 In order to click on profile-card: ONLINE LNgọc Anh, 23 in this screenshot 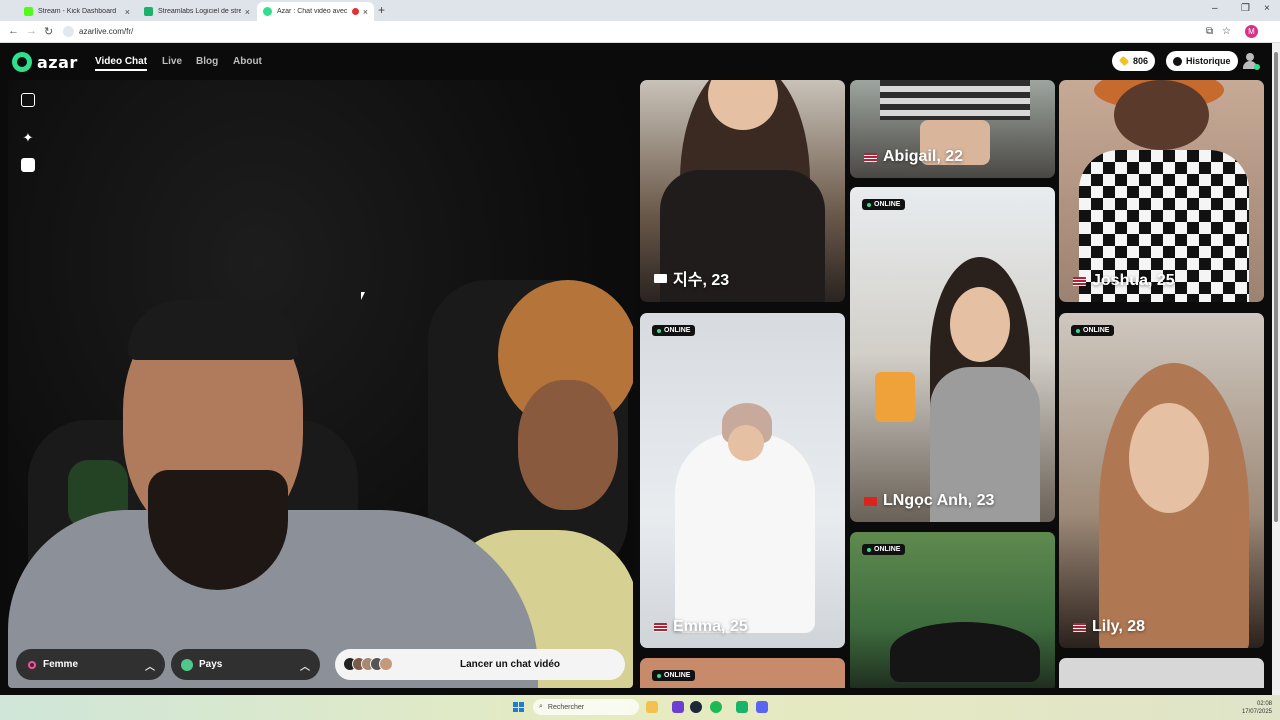, I will do `click(952, 354)`.